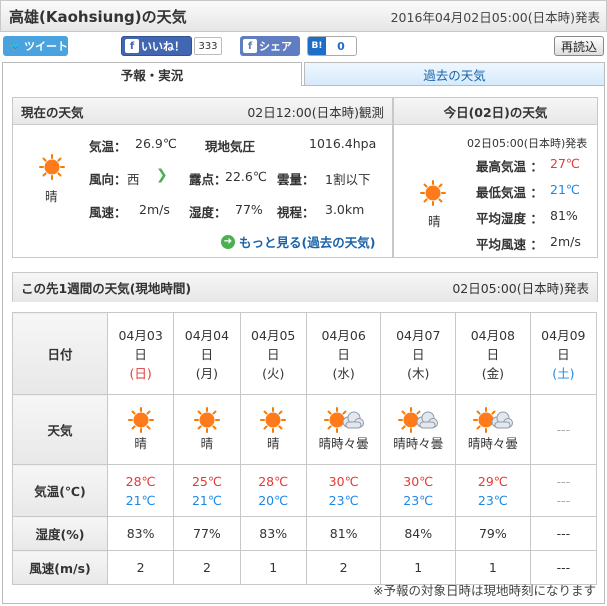 The width and height of the screenshot is (607, 606). What do you see at coordinates (273, 567) in the screenshot?
I see `wind-cell-2: 1` at bounding box center [273, 567].